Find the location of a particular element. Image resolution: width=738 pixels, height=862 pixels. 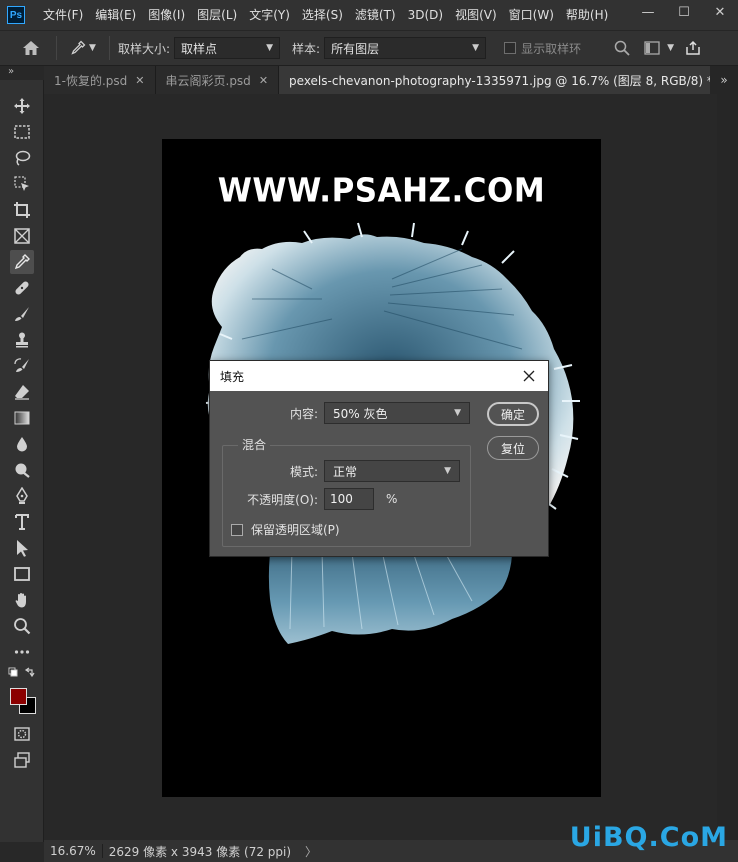

blend-group-label: 混合 is located at coordinates (254, 444).